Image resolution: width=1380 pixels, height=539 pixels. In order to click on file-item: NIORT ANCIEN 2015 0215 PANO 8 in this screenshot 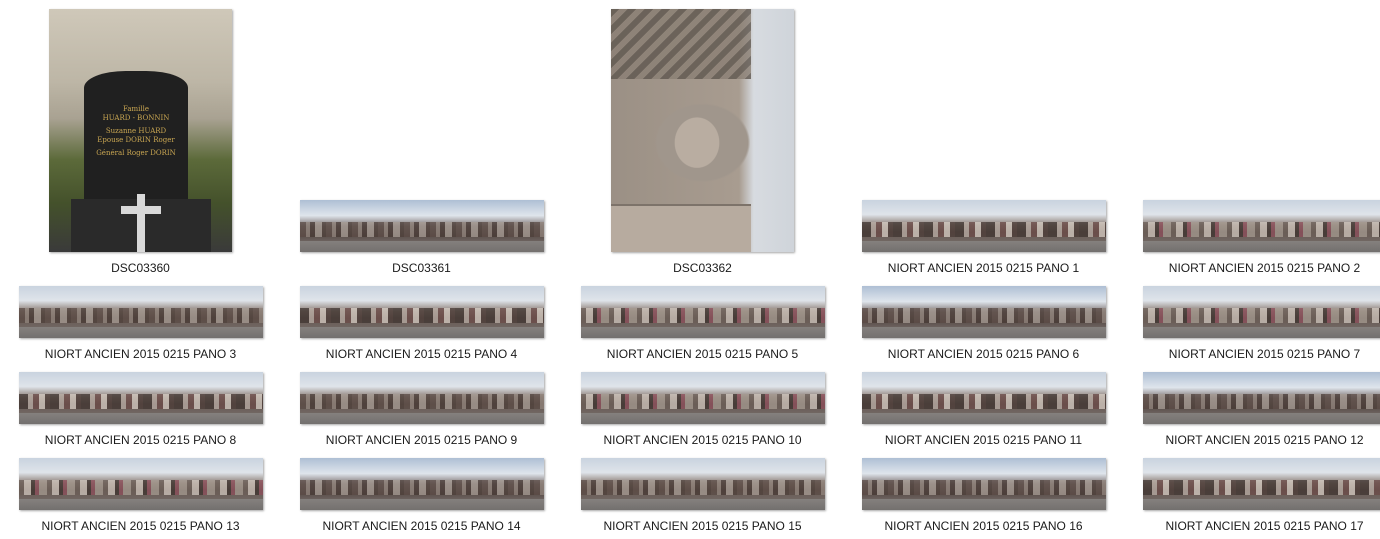, I will do `click(140, 407)`.